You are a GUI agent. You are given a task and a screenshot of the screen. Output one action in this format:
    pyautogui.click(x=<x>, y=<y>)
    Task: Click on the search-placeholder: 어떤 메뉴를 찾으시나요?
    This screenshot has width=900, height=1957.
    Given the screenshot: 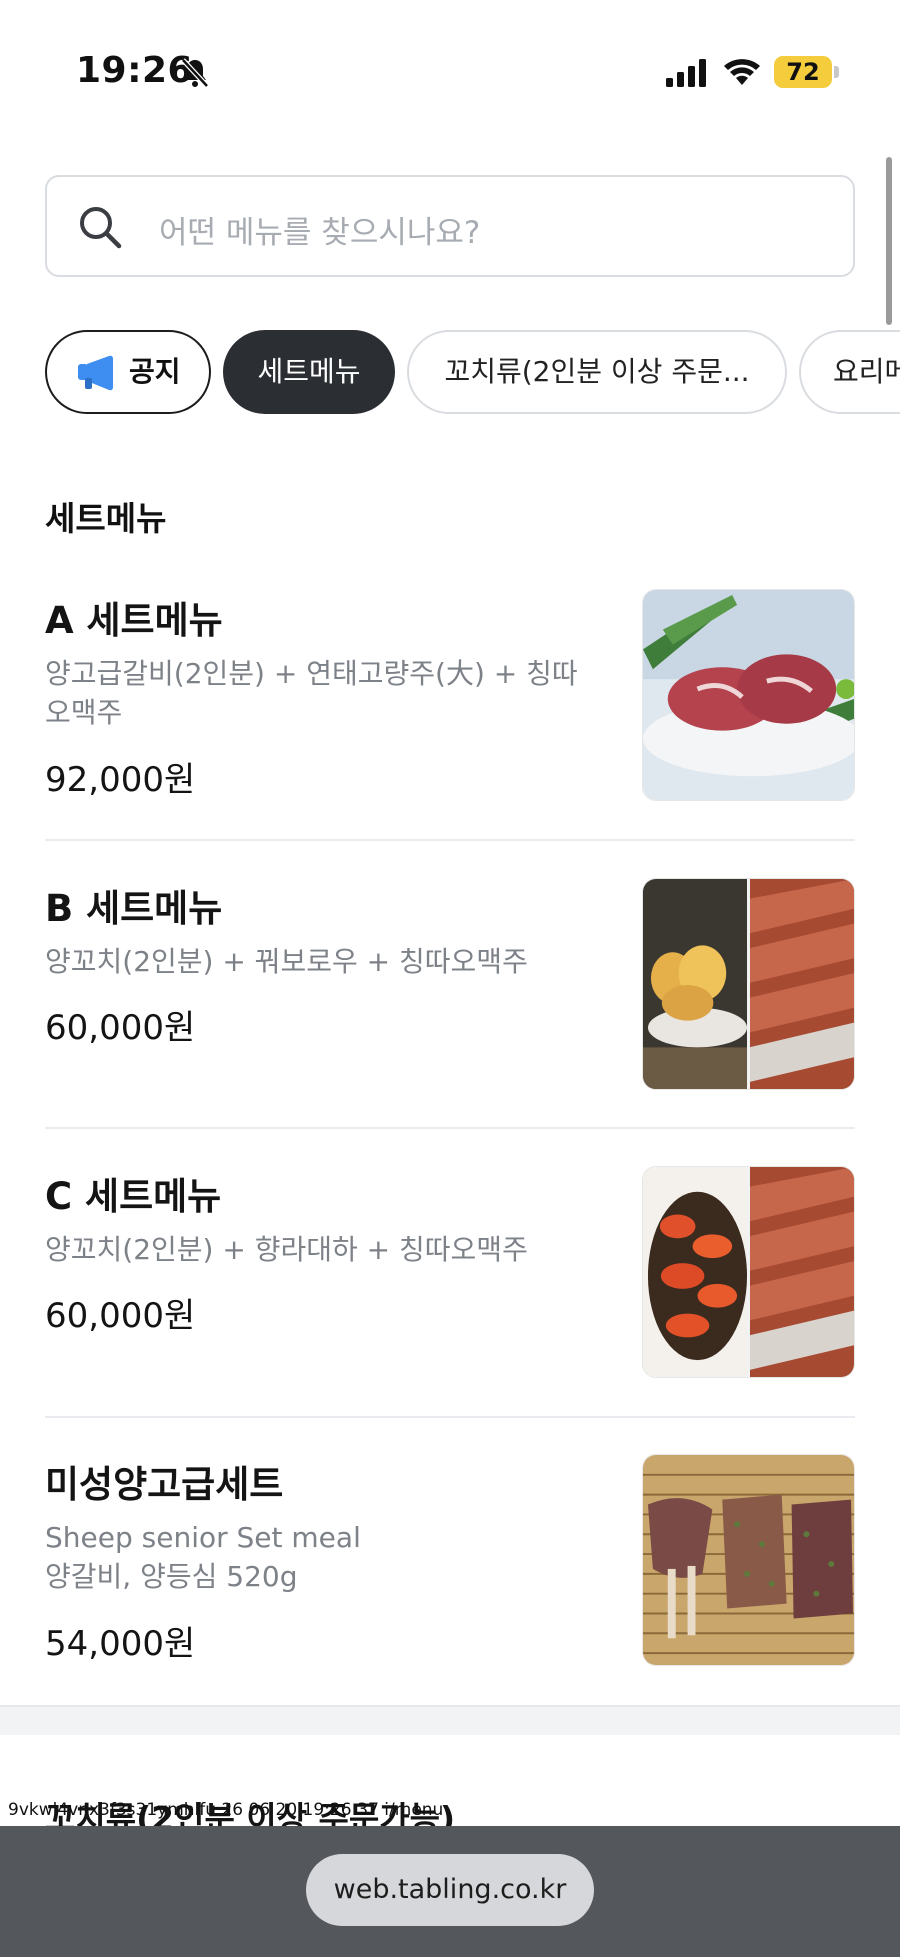 What is the action you would take?
    pyautogui.click(x=320, y=233)
    